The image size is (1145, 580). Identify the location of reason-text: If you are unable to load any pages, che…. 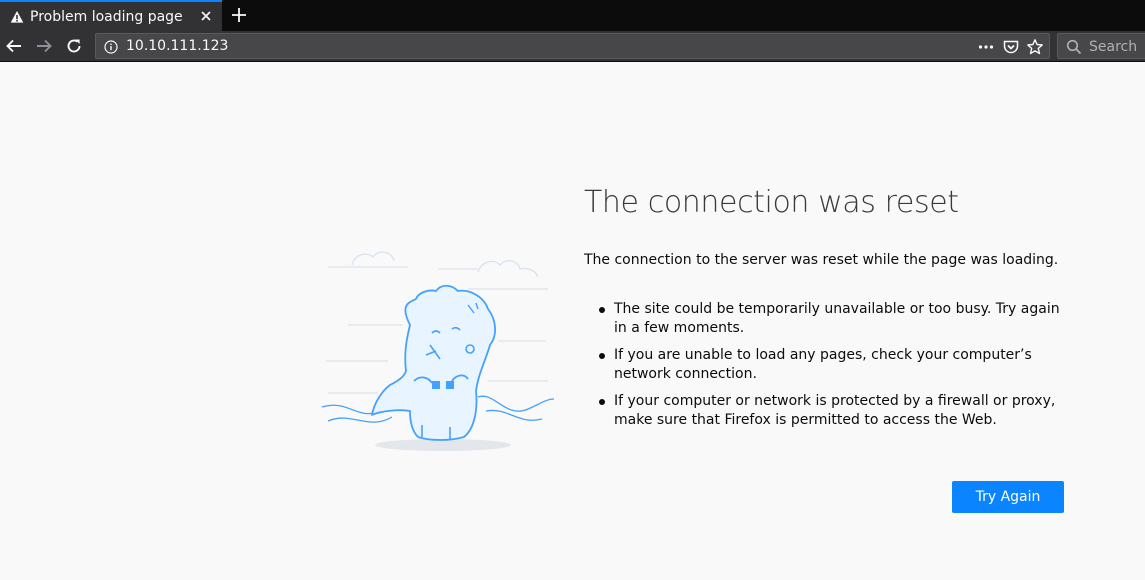
(823, 364).